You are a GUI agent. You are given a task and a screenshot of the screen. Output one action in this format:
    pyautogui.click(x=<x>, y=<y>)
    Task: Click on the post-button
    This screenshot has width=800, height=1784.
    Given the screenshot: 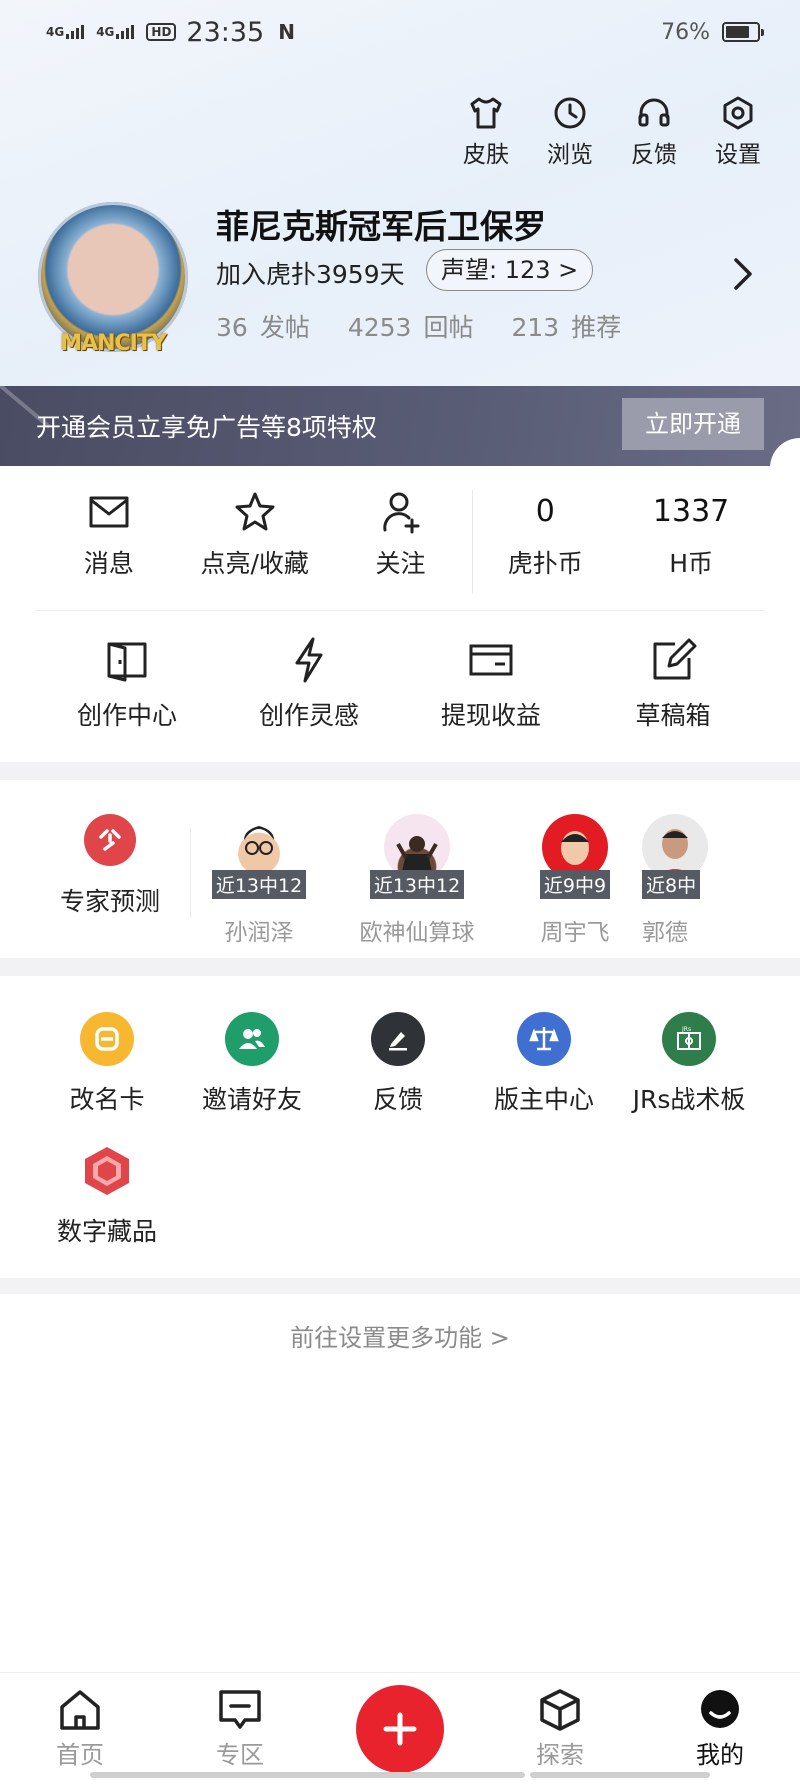 What is the action you would take?
    pyautogui.click(x=400, y=1729)
    